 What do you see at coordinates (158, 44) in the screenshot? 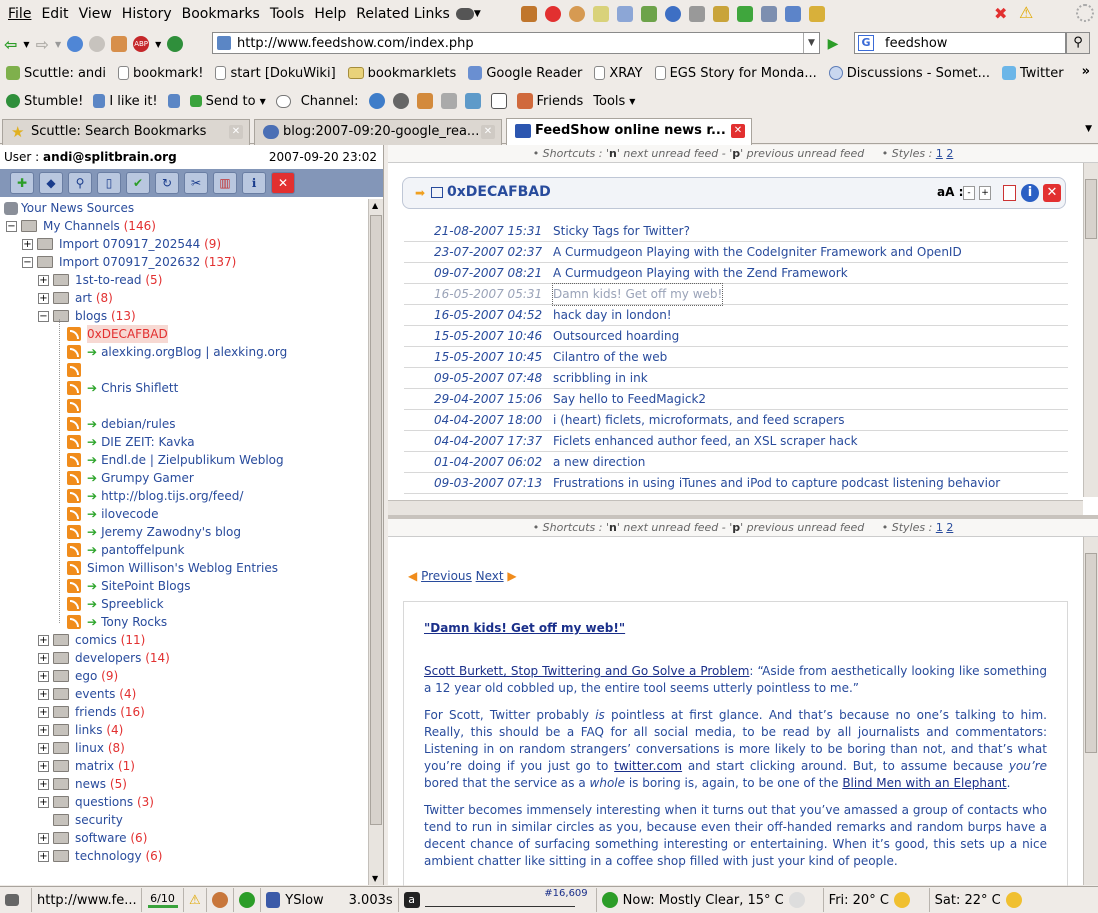
I see `adblock-dropdown-icon: ▼` at bounding box center [158, 44].